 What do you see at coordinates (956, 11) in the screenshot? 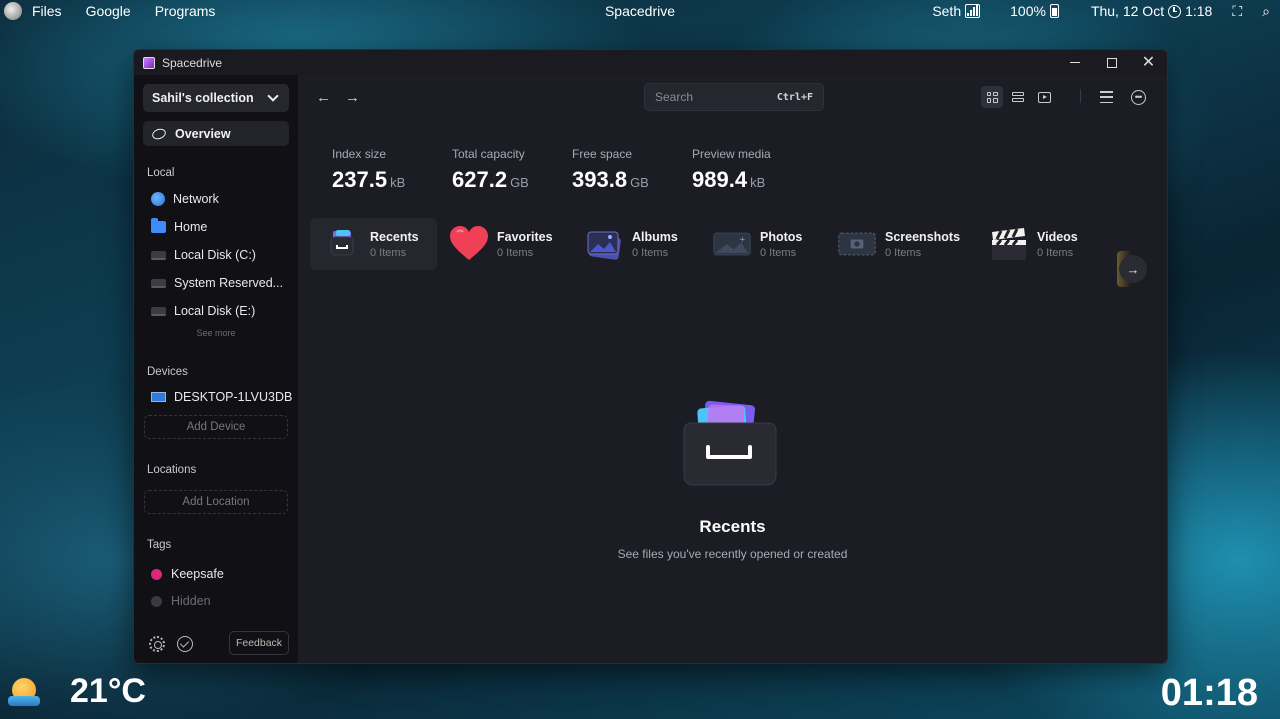
I see `user-indicator: Seth` at bounding box center [956, 11].